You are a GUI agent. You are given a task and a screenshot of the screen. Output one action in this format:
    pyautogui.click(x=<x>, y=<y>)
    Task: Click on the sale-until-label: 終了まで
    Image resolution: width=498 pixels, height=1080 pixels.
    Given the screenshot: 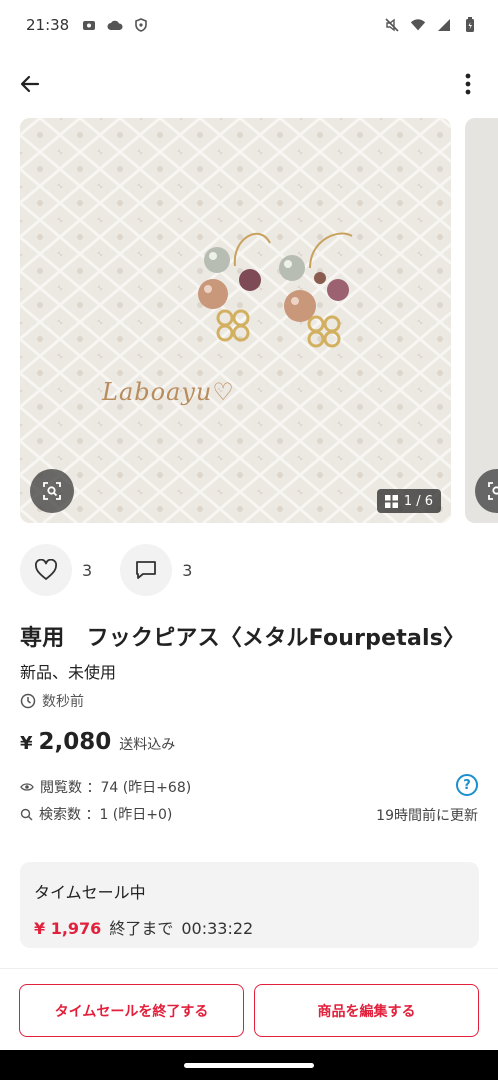 What is the action you would take?
    pyautogui.click(x=141, y=928)
    